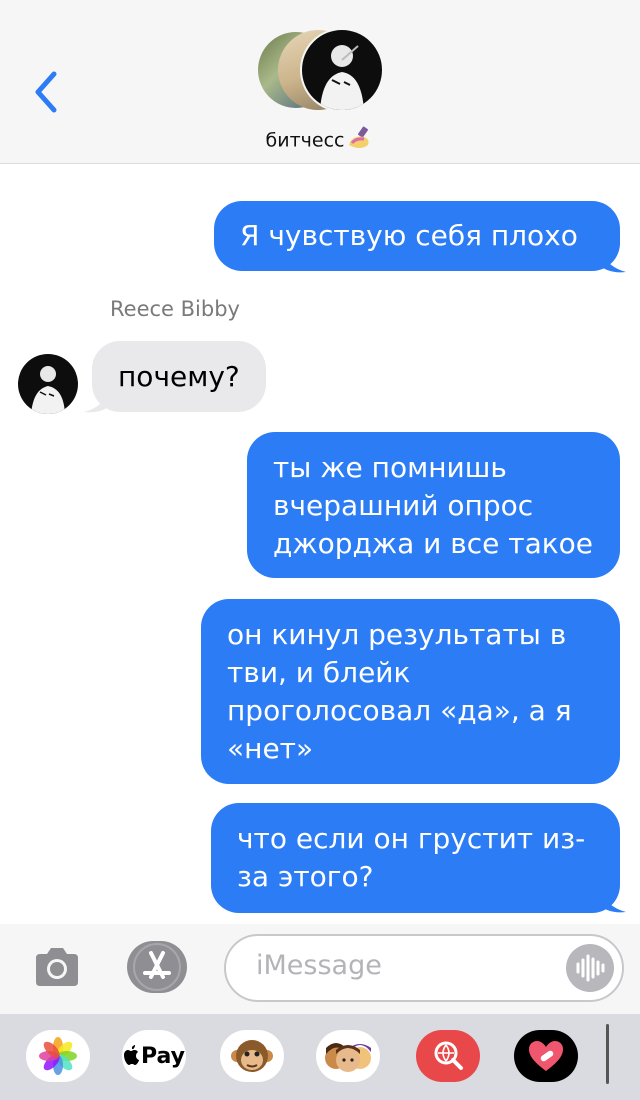 The width and height of the screenshot is (640, 1100). I want to click on camera-button, so click(57, 967).